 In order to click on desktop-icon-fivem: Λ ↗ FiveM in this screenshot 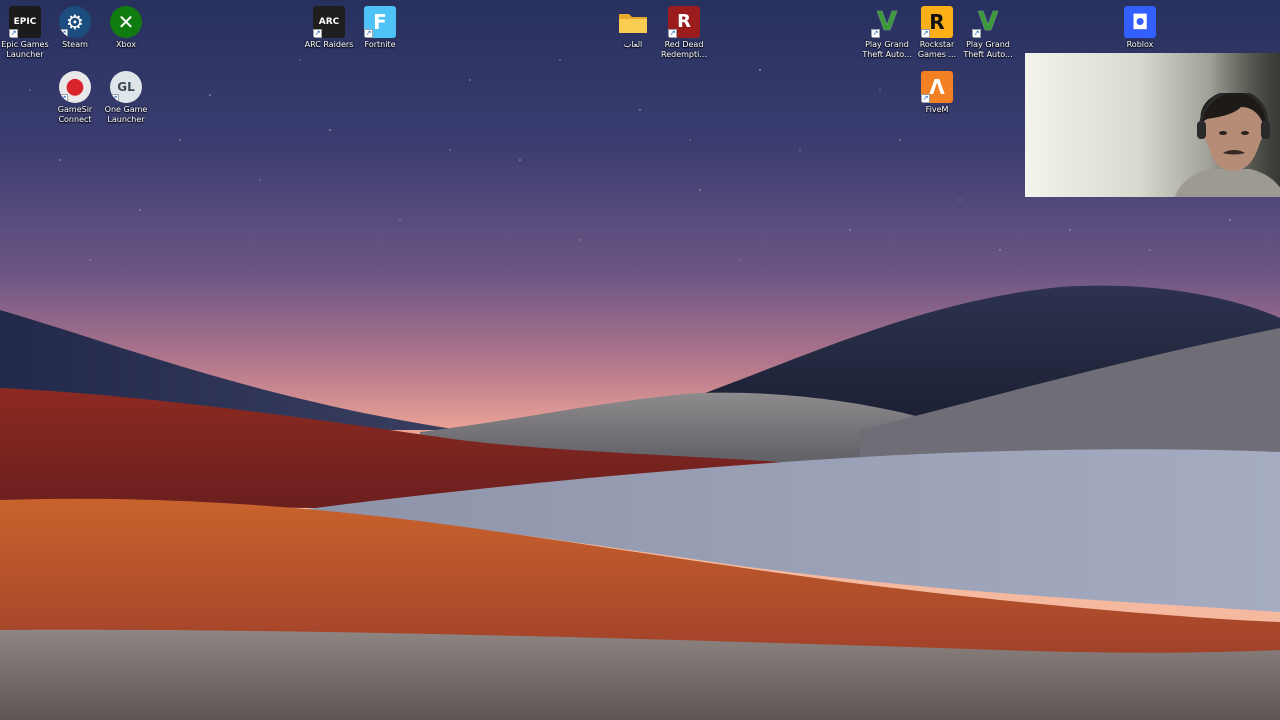, I will do `click(937, 91)`.